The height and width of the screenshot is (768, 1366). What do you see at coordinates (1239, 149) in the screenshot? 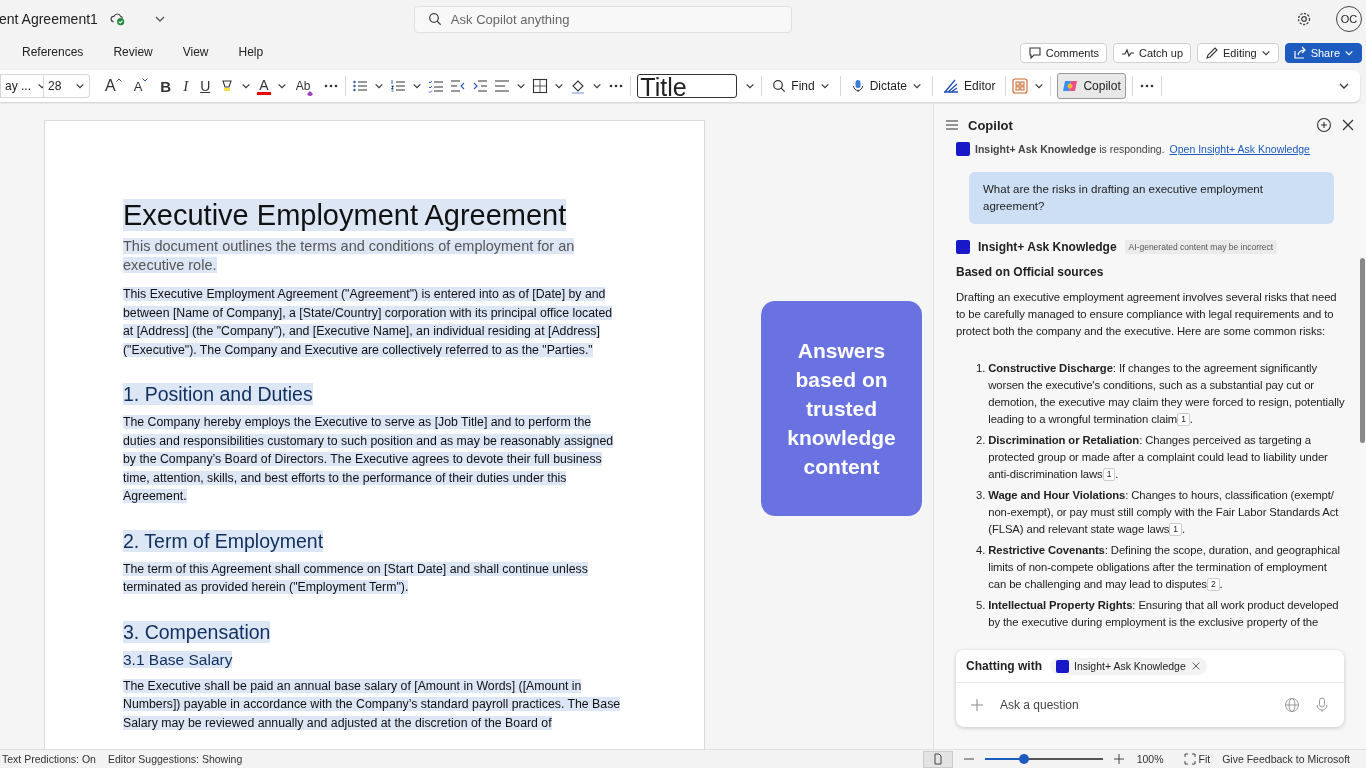
I see `open-agent-link: Open Insight+ Ask Knowledge` at bounding box center [1239, 149].